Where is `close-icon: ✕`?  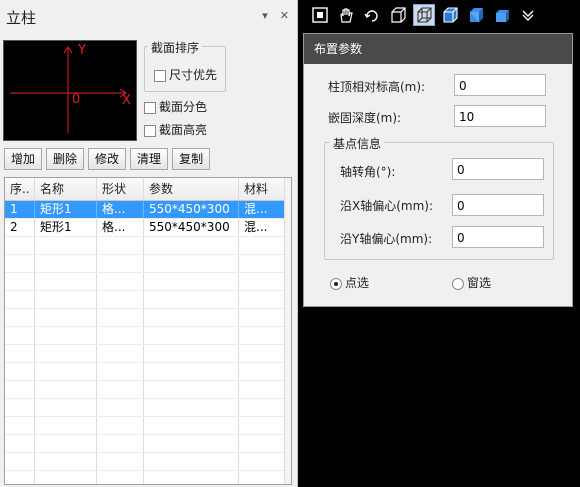
close-icon: ✕ is located at coordinates (284, 15).